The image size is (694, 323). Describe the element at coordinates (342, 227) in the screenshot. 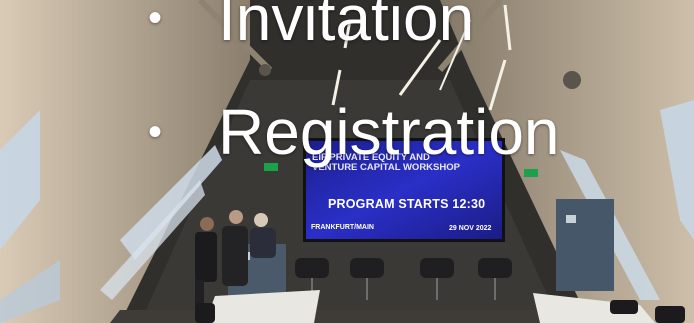

I see `screen-city: FRANKFURT/MAIN` at that location.